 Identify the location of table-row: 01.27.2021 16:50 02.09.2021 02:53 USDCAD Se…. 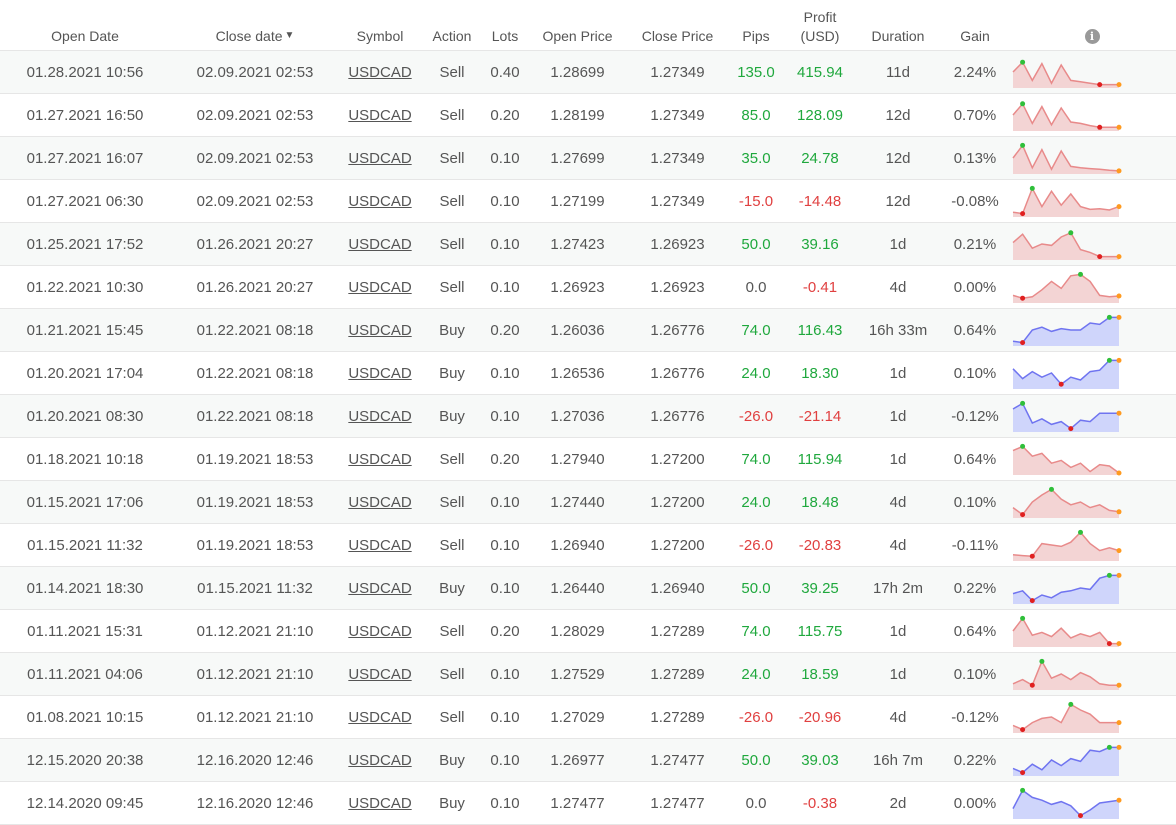
(588, 115).